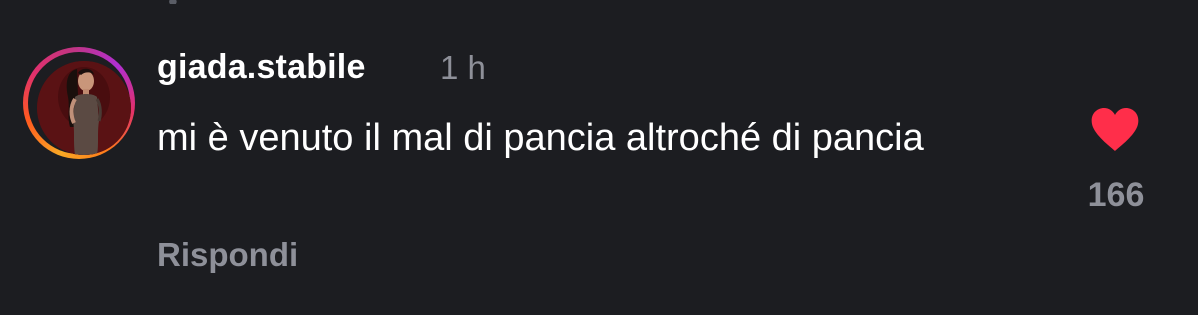 The width and height of the screenshot is (1198, 315). I want to click on heart-filled-icon, so click(1115, 129).